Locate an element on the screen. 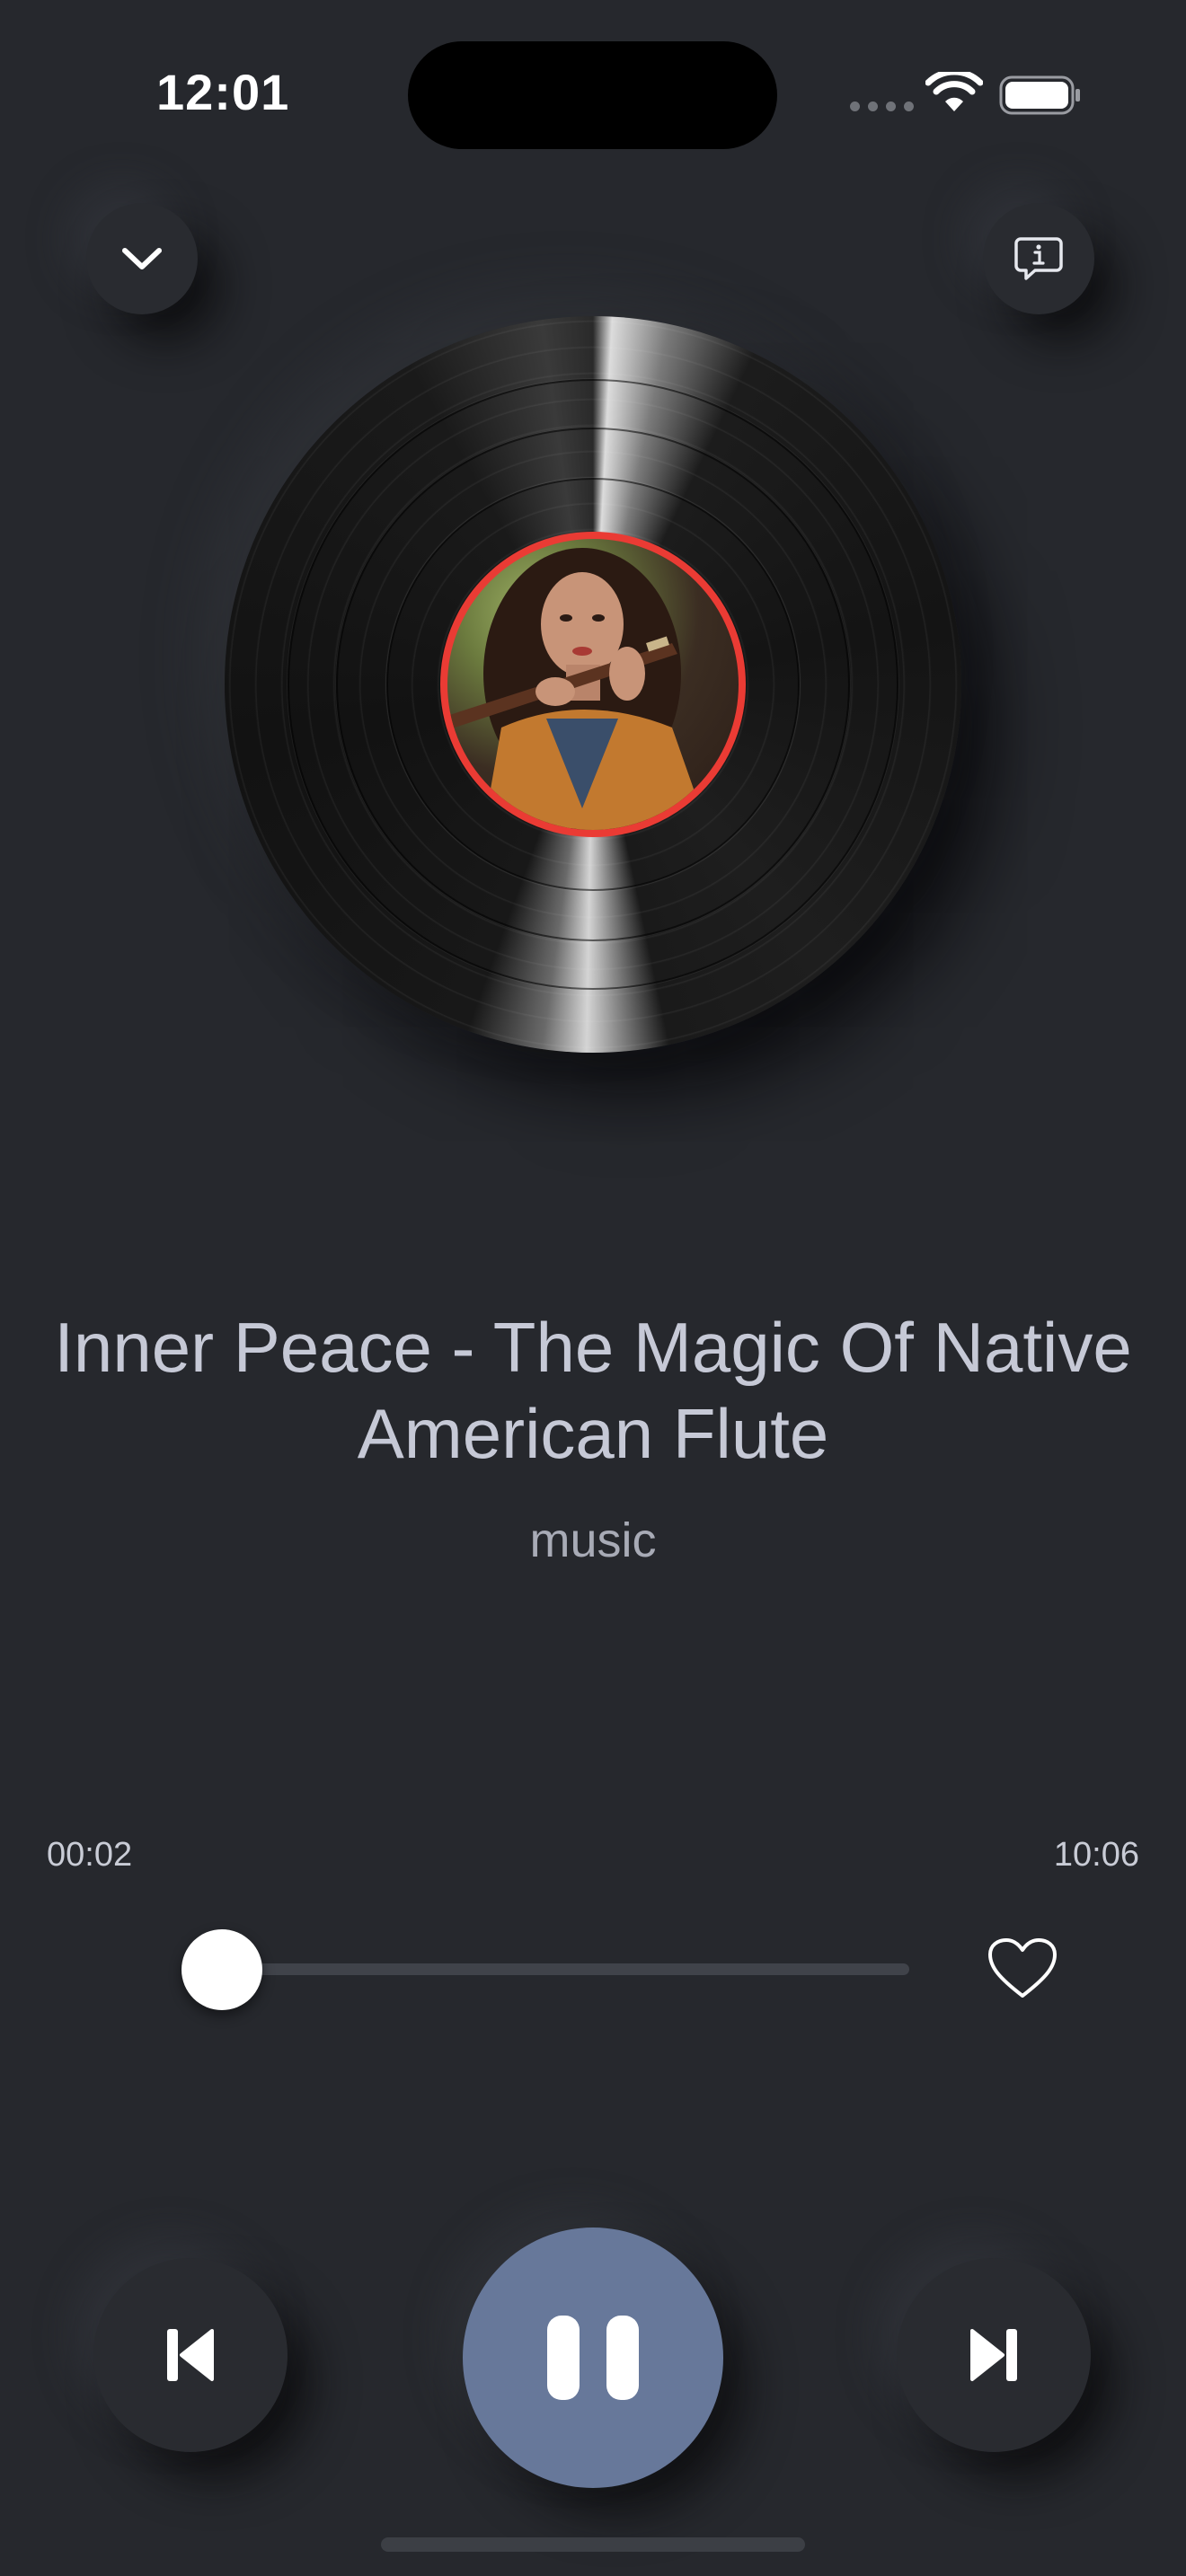 The width and height of the screenshot is (1186, 2576). pause-icon-bar is located at coordinates (622, 2358).